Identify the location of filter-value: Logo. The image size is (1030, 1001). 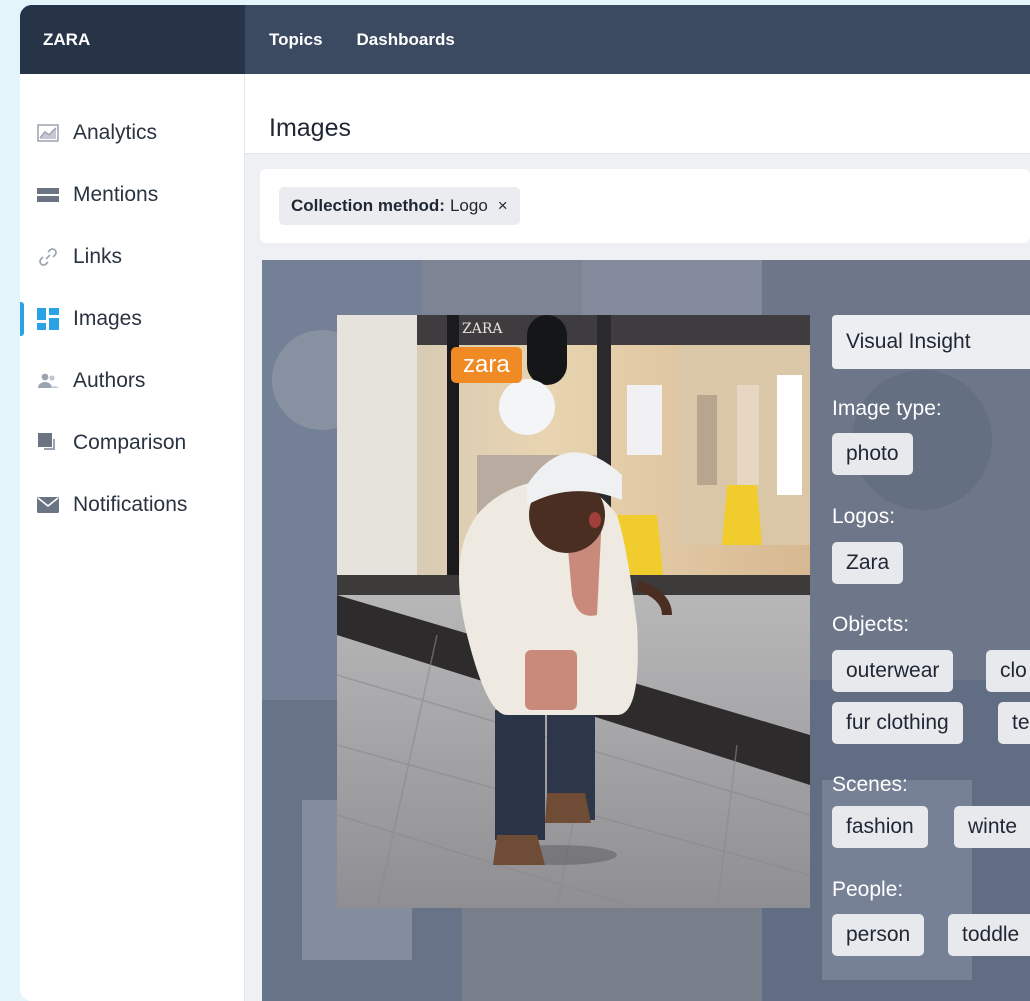
(468, 205).